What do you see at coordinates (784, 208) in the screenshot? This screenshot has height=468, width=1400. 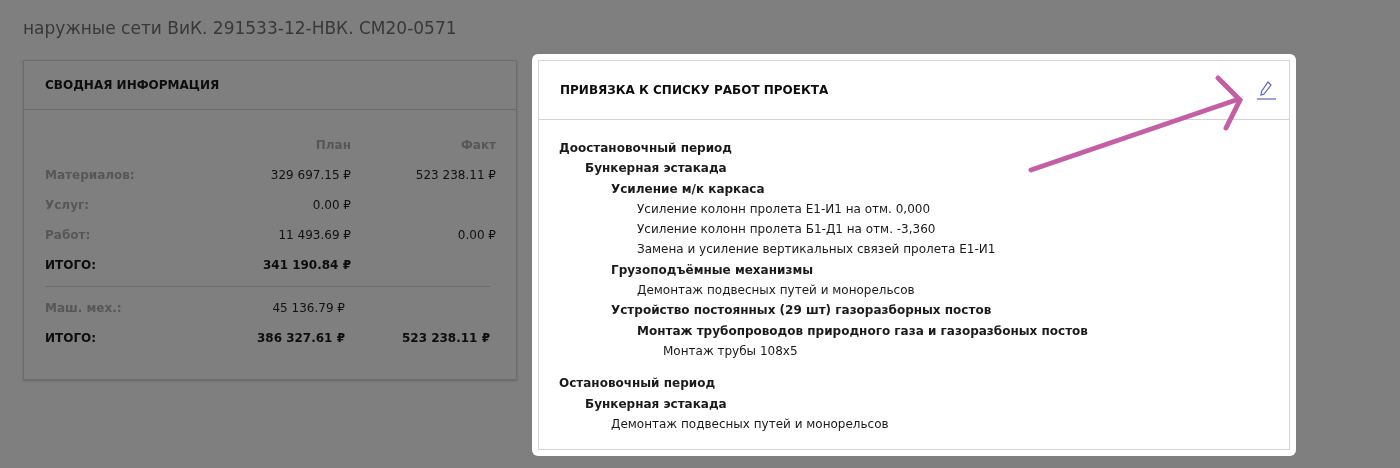 I see `work-item: Усиление колонн пролета Е1-И1 на отм. 0,000` at bounding box center [784, 208].